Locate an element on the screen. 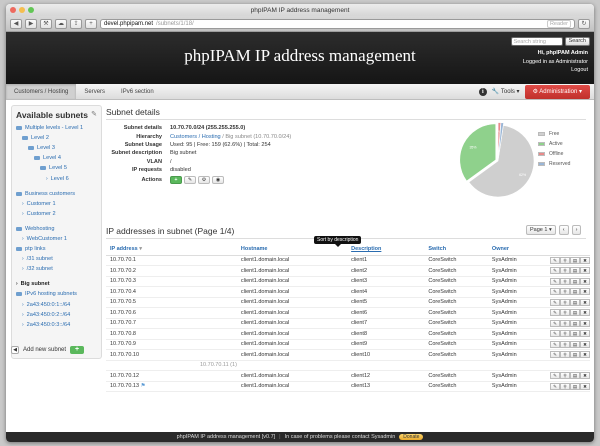 This screenshot has width=600, height=446. tools-icon: ⚒ is located at coordinates (46, 23).